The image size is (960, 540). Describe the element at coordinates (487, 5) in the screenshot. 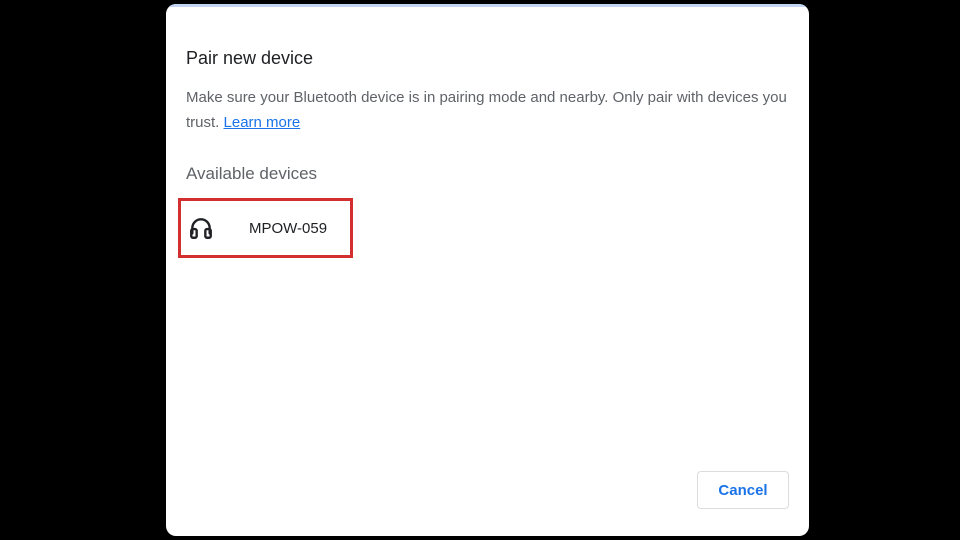

I see `progress-bar` at that location.